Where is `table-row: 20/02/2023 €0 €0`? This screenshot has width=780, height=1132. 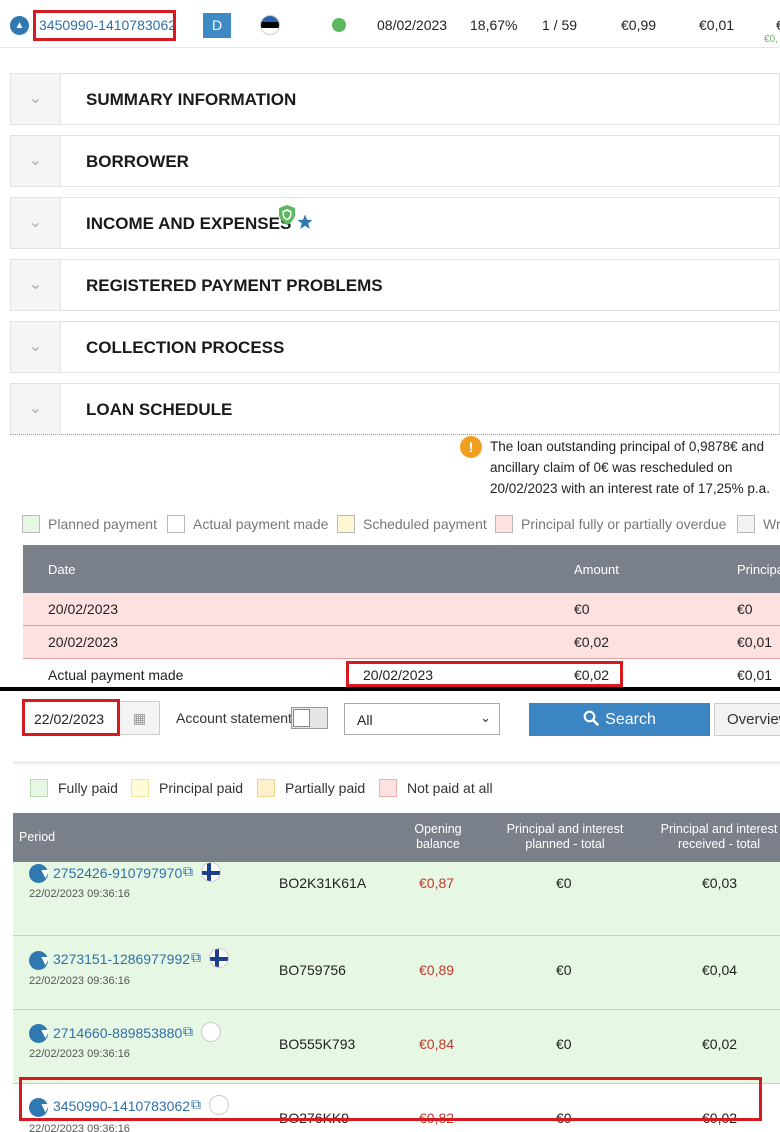
table-row: 20/02/2023 €0 €0 is located at coordinates (401, 609).